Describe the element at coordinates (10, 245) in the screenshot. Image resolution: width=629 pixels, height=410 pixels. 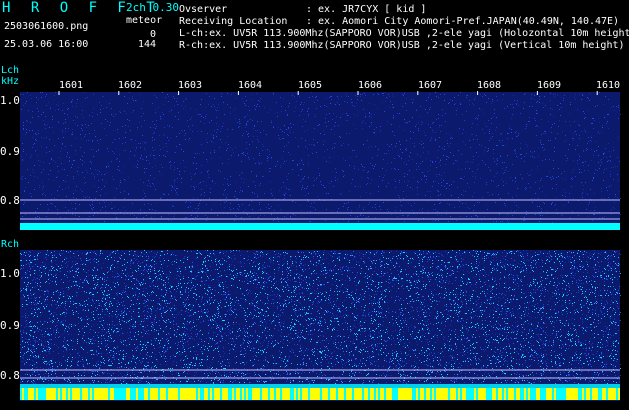
I see `rch-label: Rch` at that location.